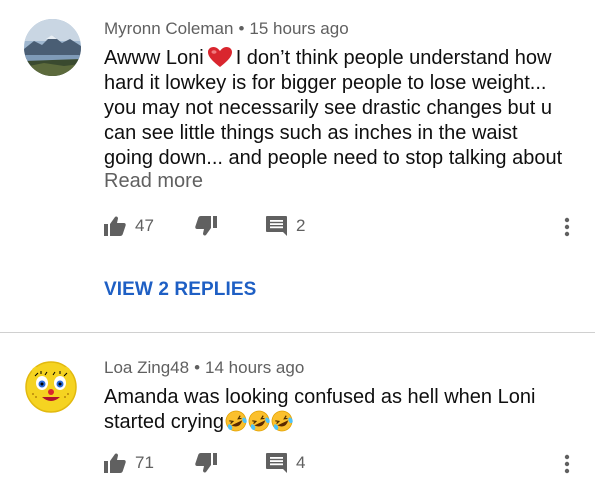 Image resolution: width=595 pixels, height=504 pixels. I want to click on comment-meta: Loa Zing48 • 14 hours ago, so click(204, 368).